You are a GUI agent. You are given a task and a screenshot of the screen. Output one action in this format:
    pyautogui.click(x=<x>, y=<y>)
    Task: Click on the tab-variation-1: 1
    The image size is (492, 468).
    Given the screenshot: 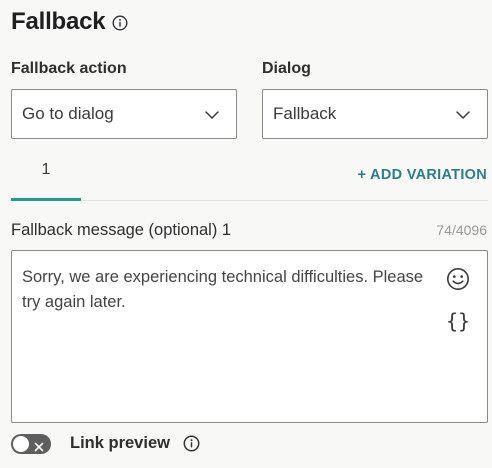 What is the action you would take?
    pyautogui.click(x=46, y=181)
    